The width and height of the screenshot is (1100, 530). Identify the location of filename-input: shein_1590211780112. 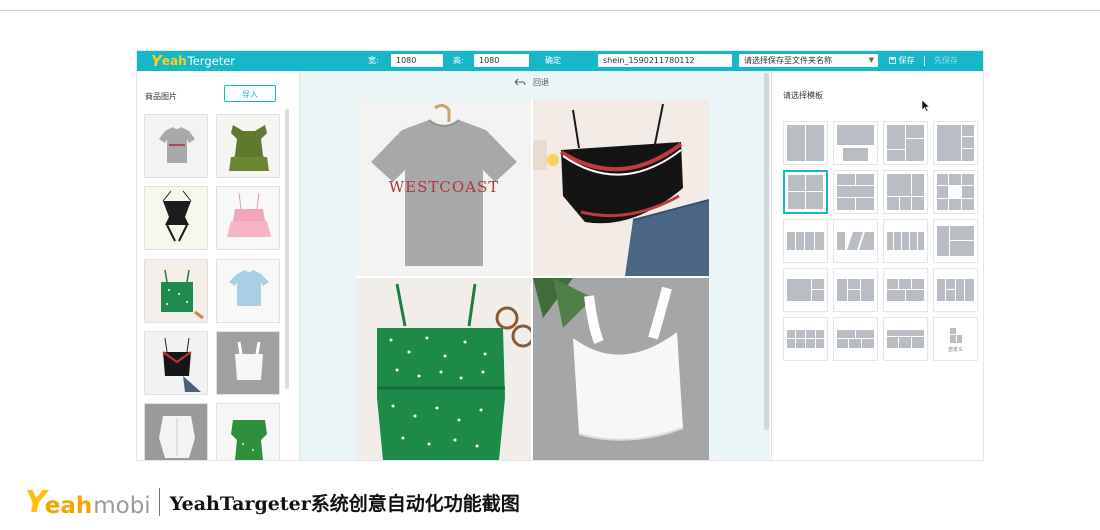
(665, 60).